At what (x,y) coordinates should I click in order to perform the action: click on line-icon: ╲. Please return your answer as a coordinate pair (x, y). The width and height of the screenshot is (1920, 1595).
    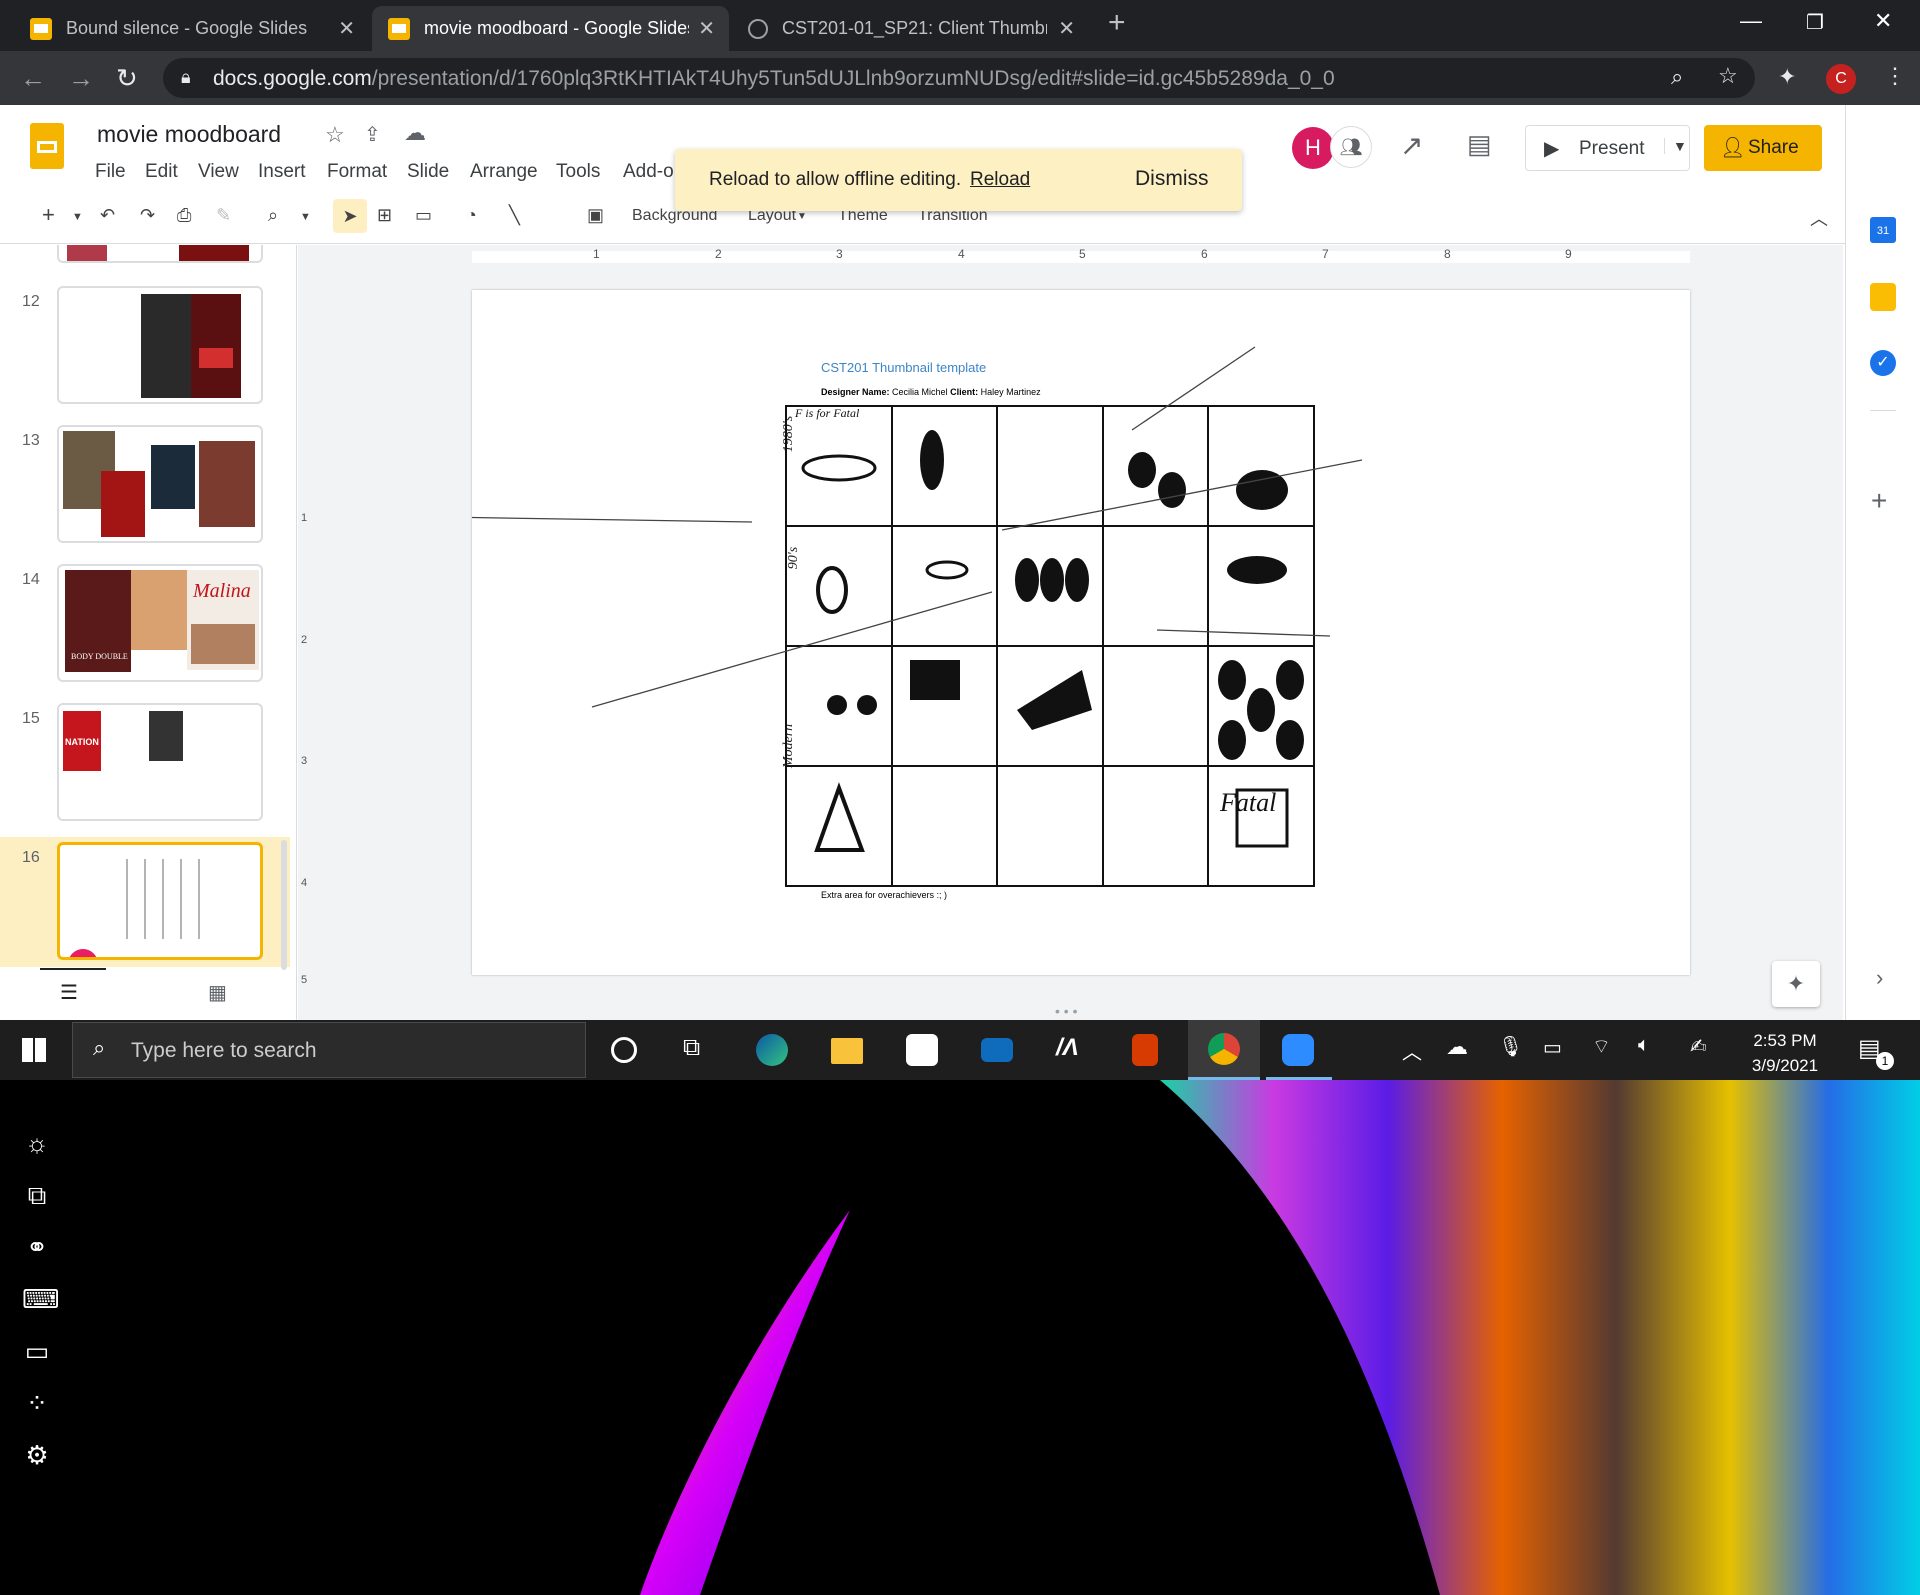
    Looking at the image, I should click on (514, 215).